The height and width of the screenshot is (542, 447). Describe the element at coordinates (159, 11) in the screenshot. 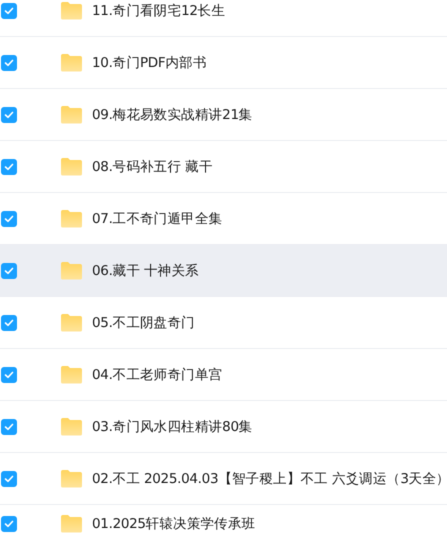

I see `folder-name: 11.奇门看阴宅12长生` at that location.